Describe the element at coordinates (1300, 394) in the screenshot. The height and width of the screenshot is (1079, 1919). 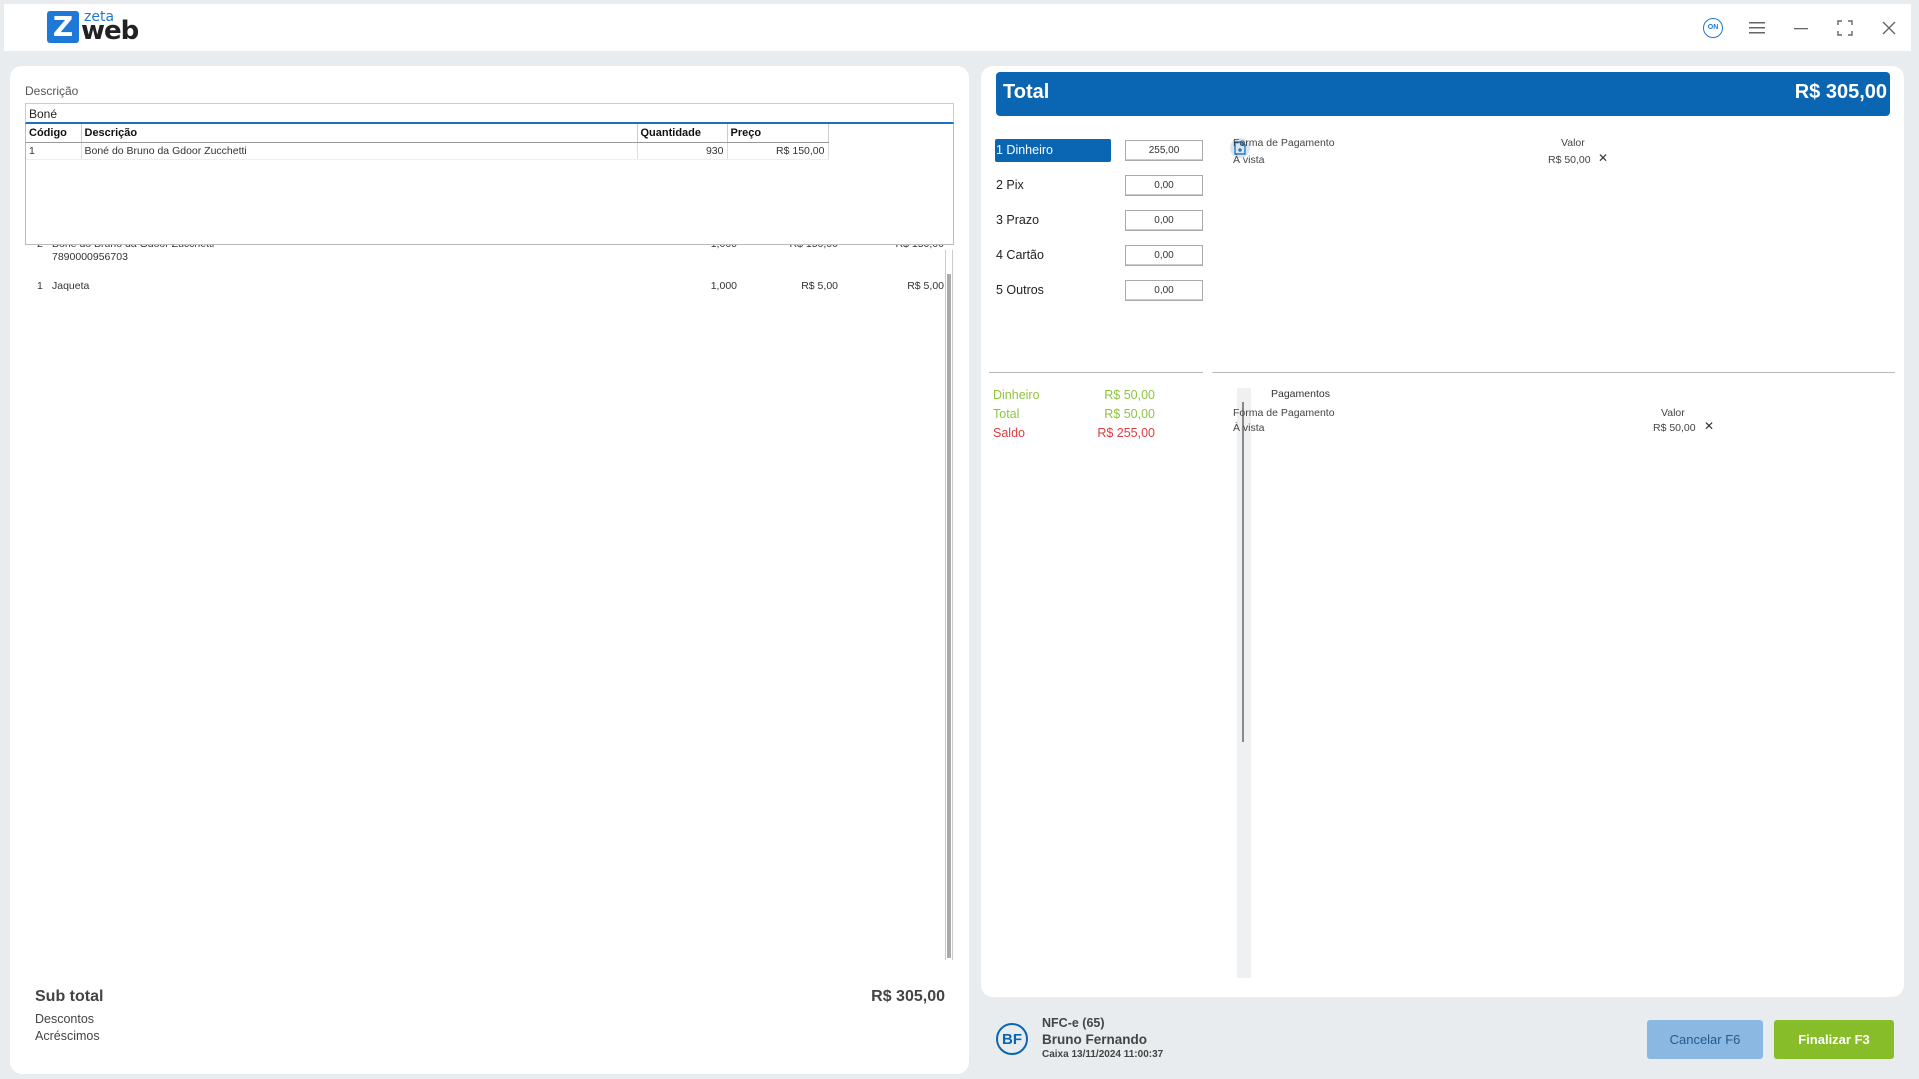
I see `pagamentos-title: Pagamentos` at that location.